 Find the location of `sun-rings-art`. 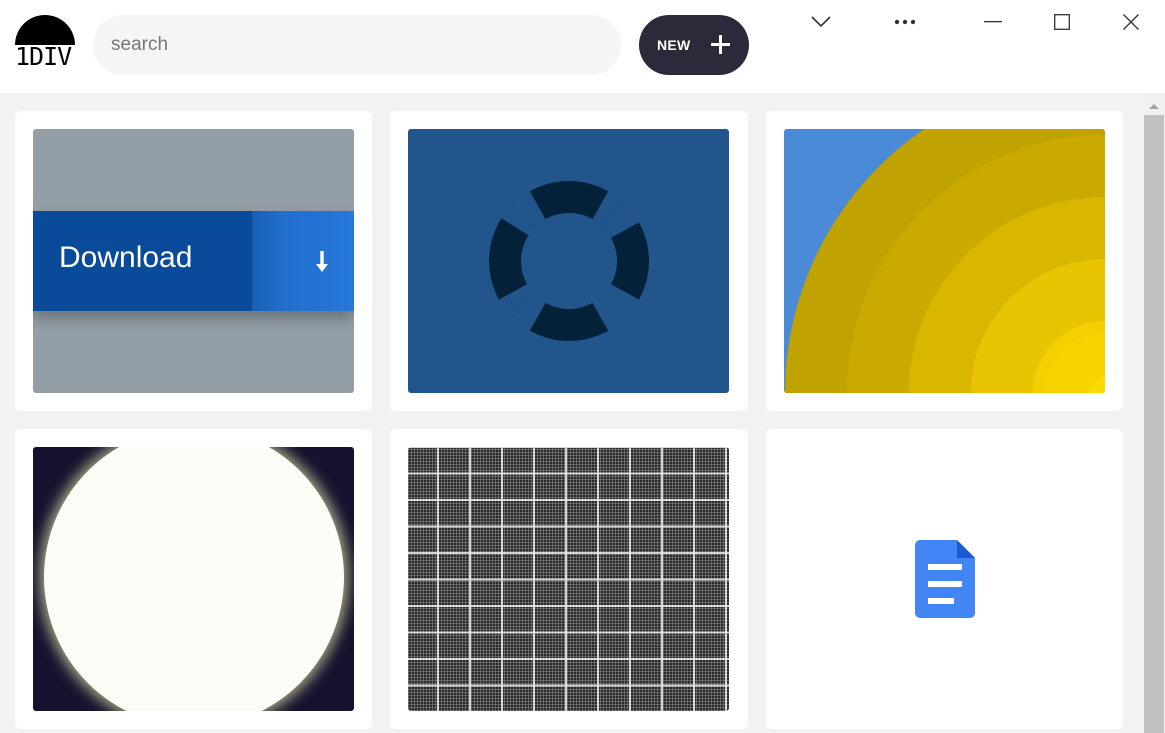

sun-rings-art is located at coordinates (945, 261).